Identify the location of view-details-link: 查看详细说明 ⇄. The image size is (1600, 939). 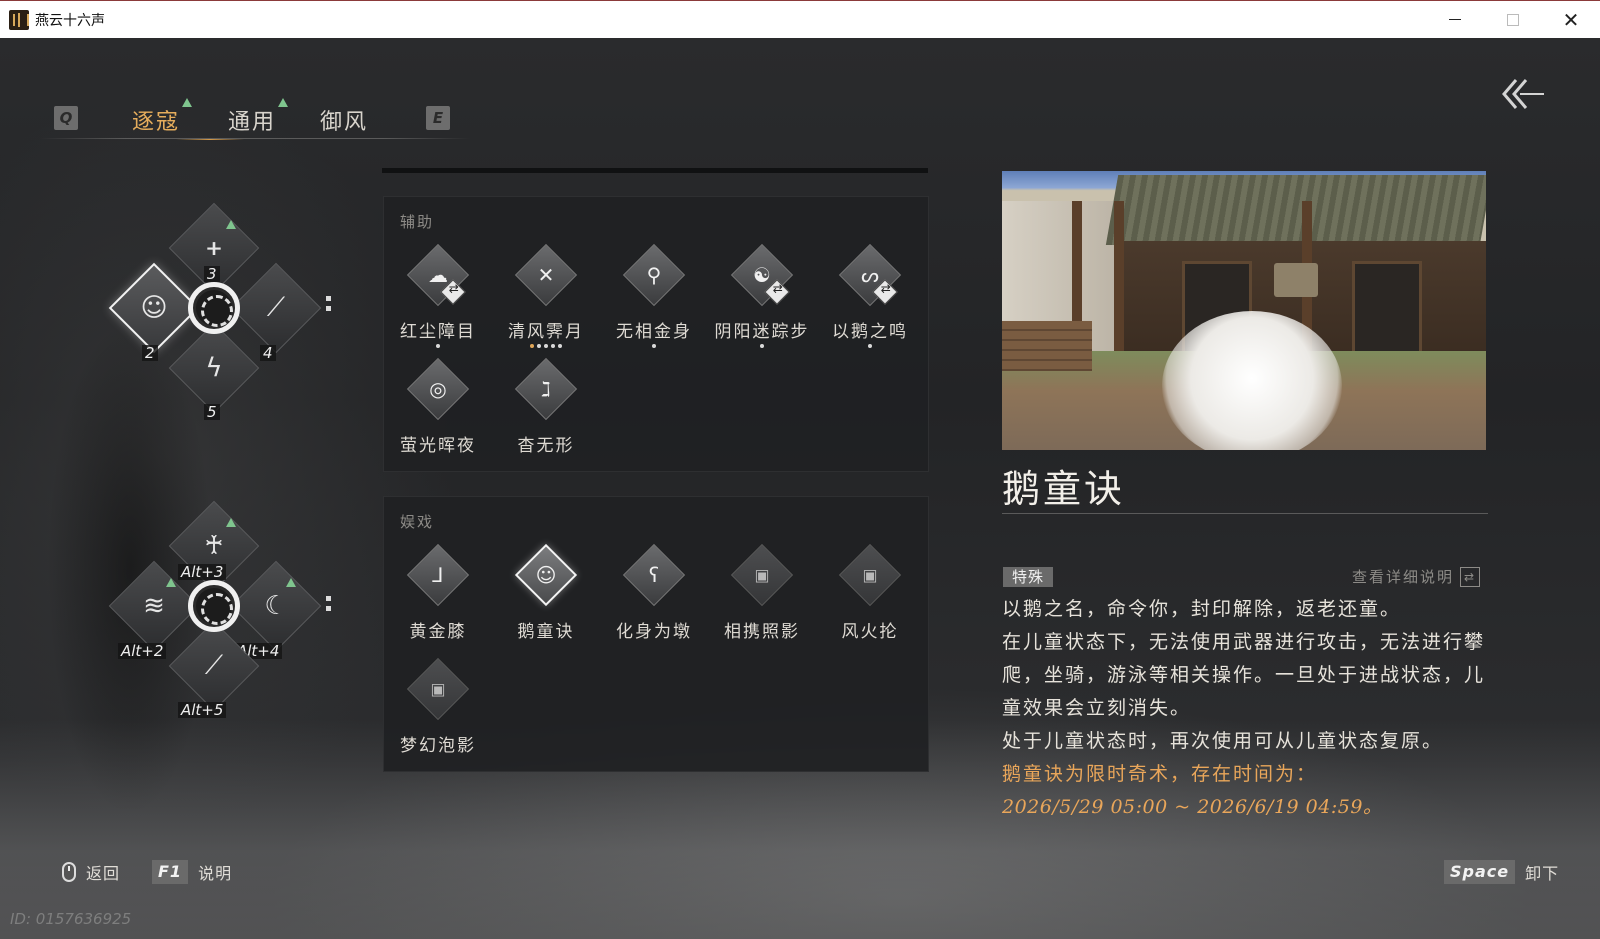
(1416, 576).